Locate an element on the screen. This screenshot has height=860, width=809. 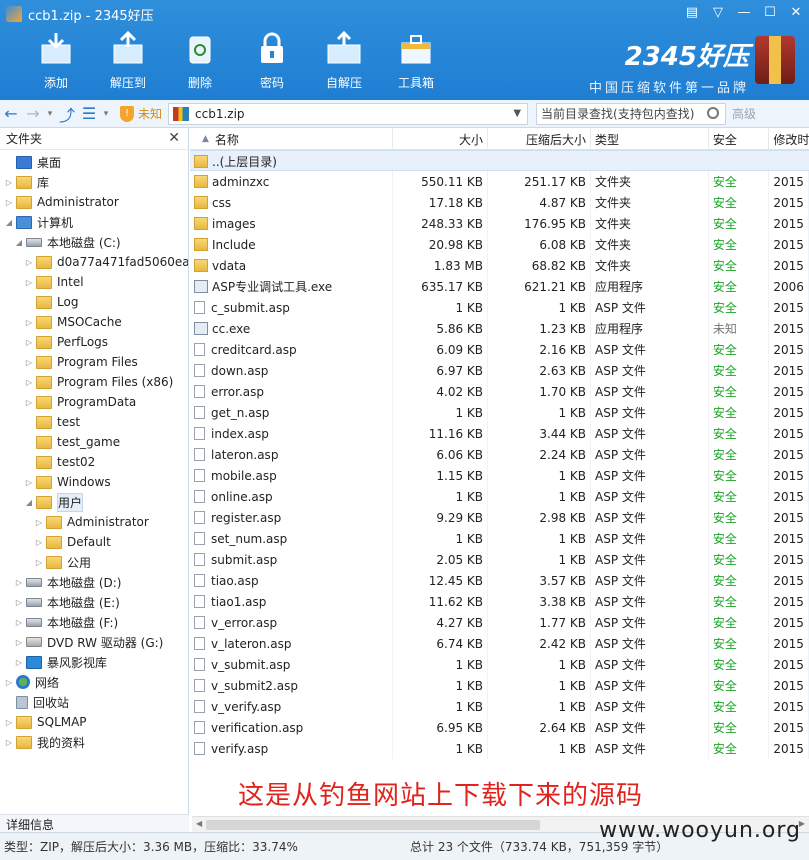
tree-item: ◢ 计算机 is located at coordinates (94, 222).